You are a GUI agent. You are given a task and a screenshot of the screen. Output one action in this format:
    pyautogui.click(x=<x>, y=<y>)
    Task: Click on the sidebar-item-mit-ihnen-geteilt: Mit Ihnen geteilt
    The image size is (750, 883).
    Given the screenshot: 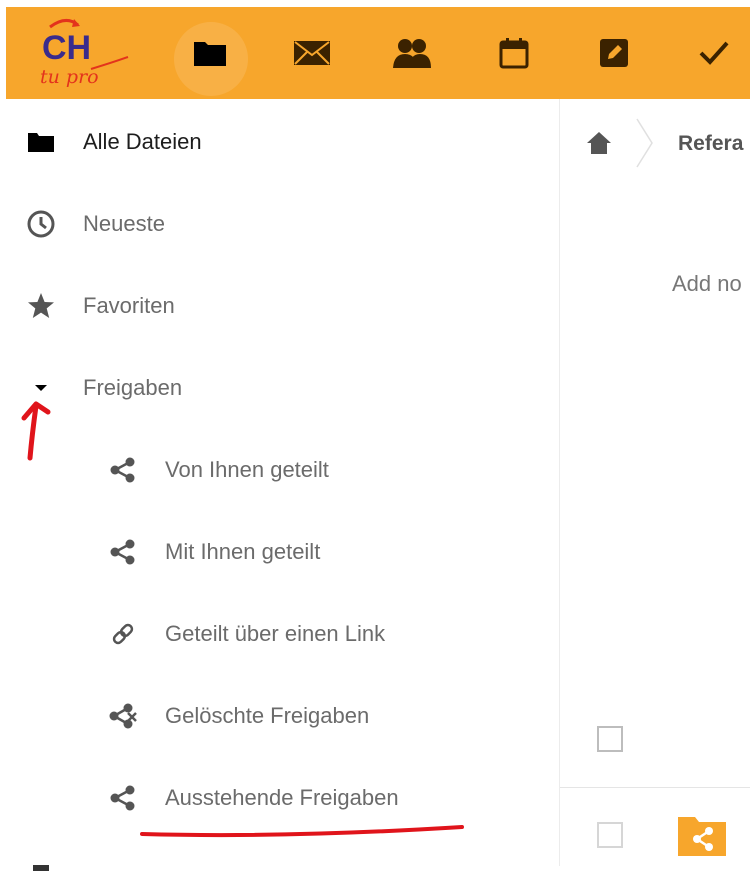 What is the action you would take?
    pyautogui.click(x=282, y=552)
    